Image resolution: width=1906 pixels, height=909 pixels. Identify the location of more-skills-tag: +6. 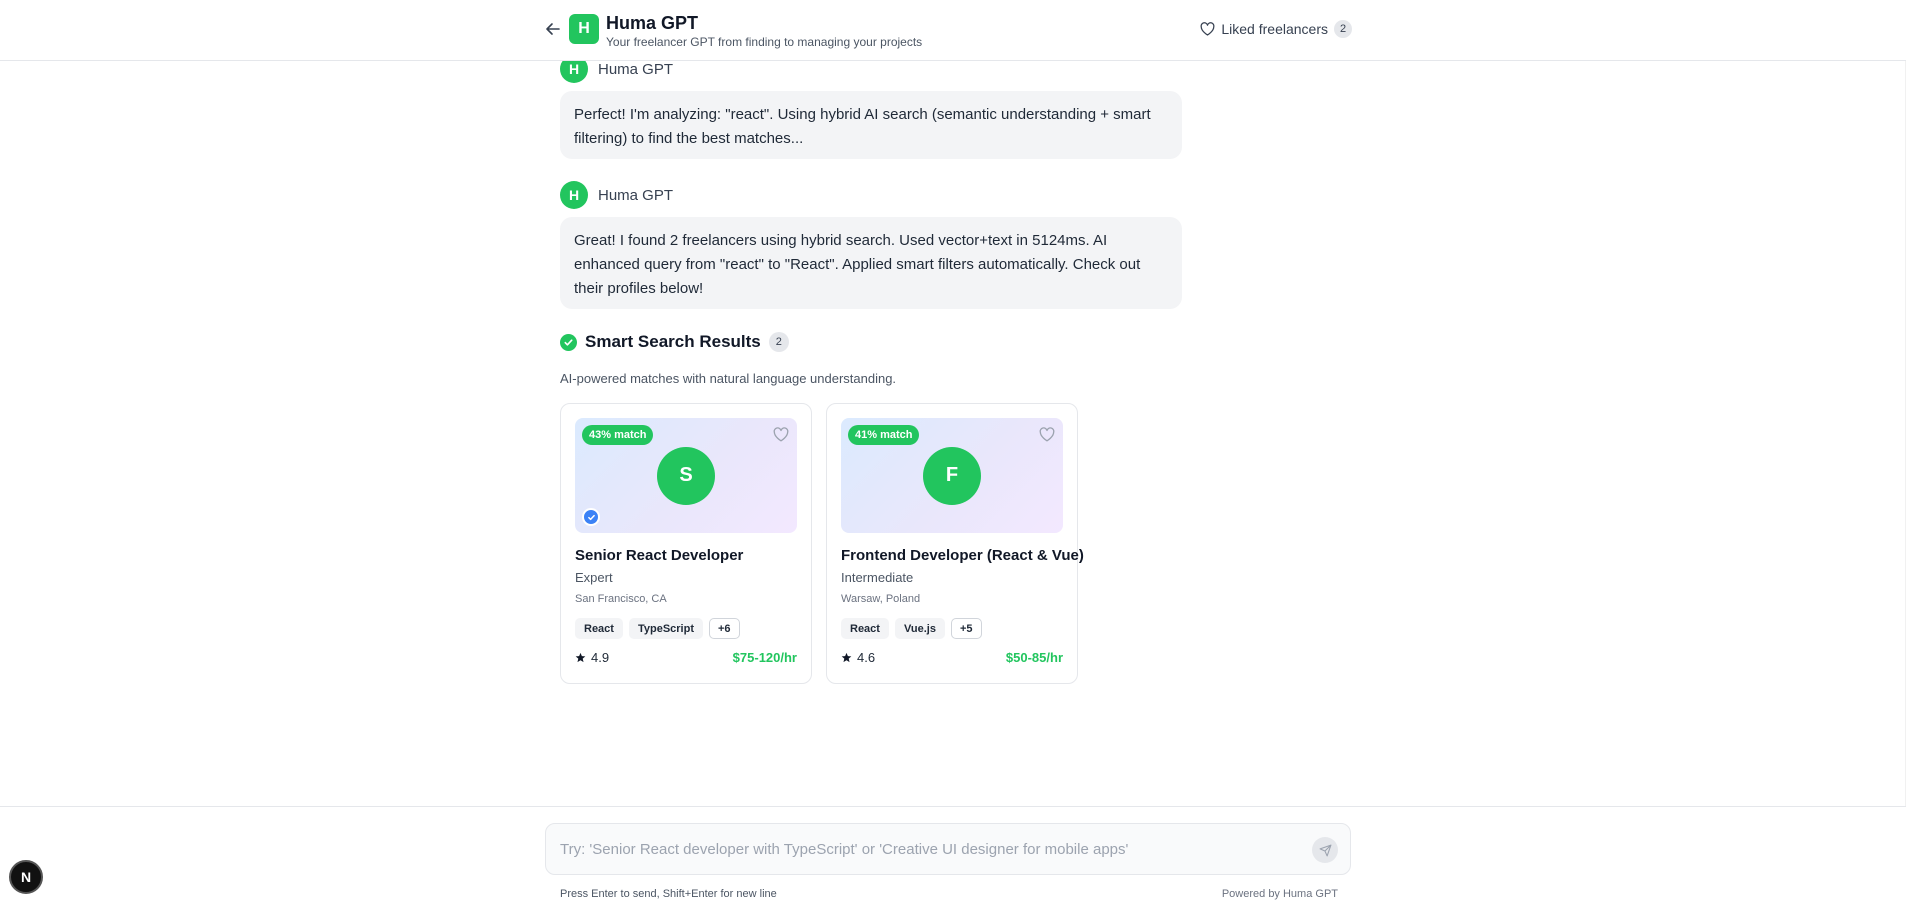
(724, 628).